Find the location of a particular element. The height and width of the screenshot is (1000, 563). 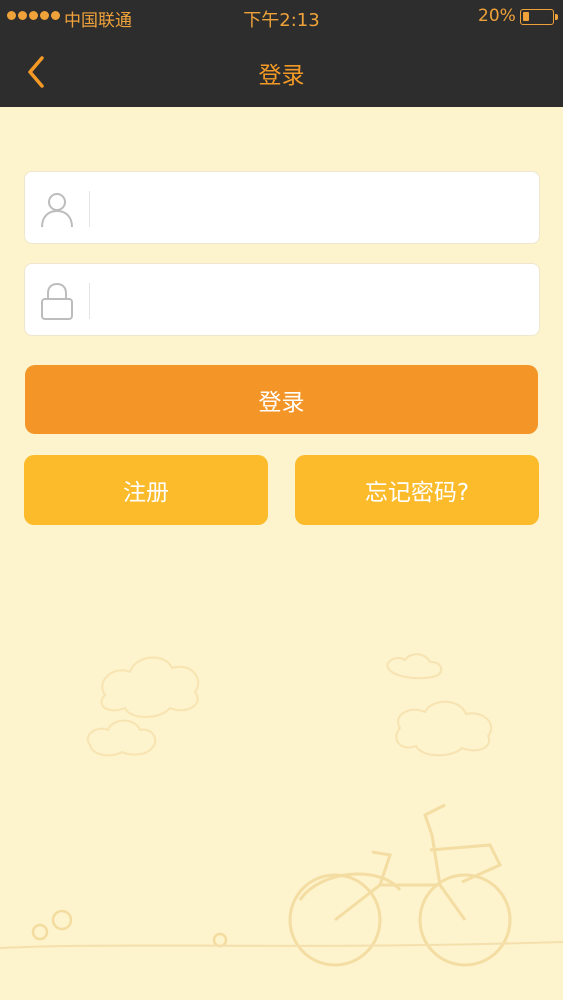

cloud-left-icon is located at coordinates (150, 687).